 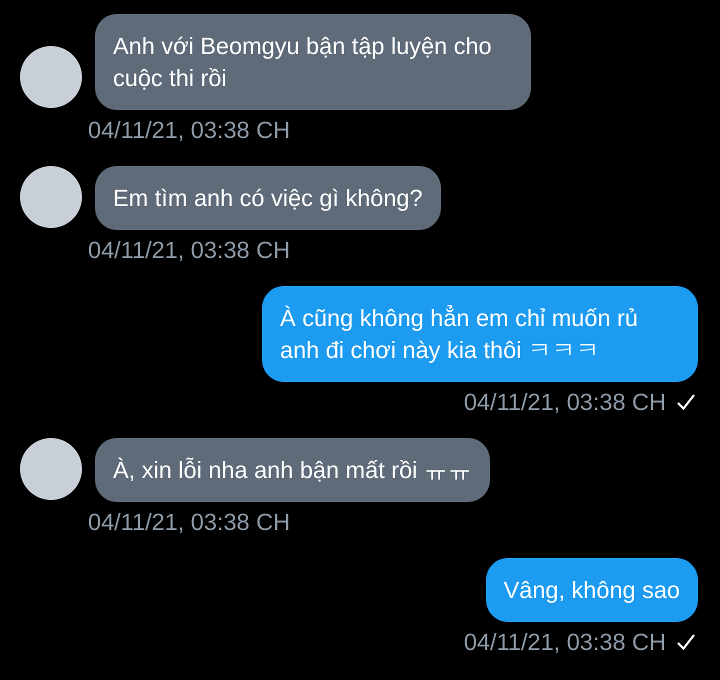 What do you see at coordinates (268, 198) in the screenshot?
I see `message-bubble: Em tìm anh có việc gì không?` at bounding box center [268, 198].